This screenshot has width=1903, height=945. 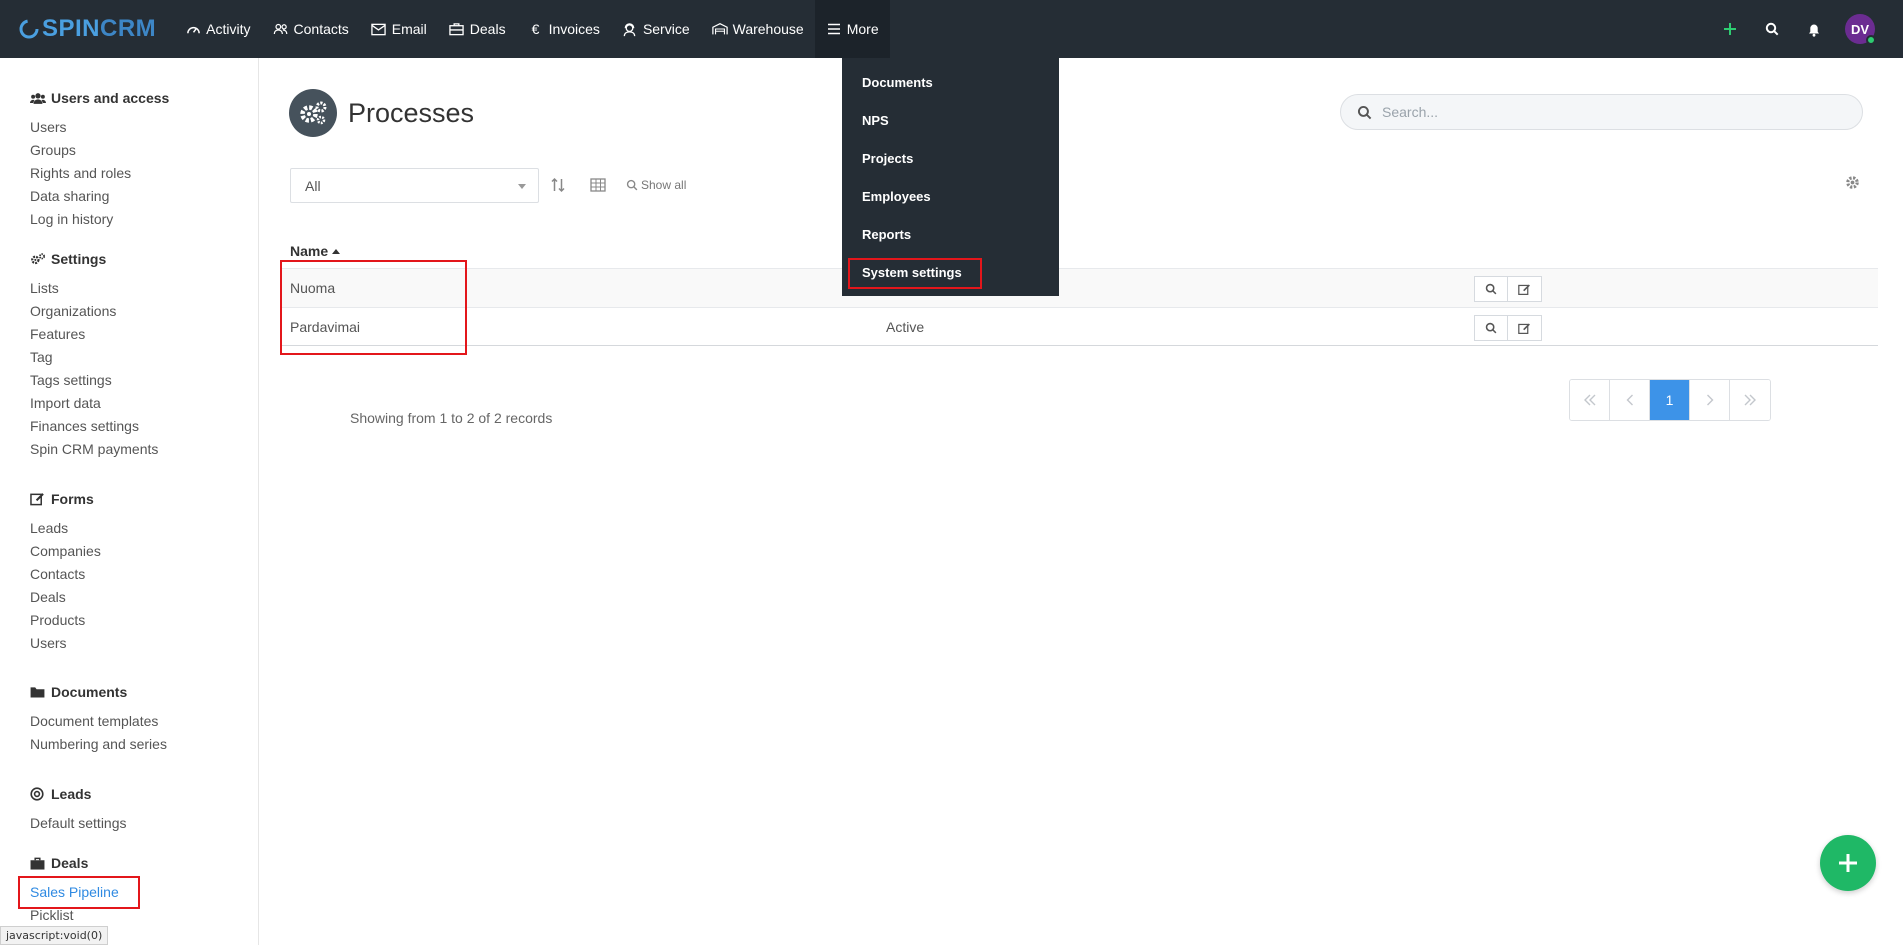 What do you see at coordinates (193, 29) in the screenshot?
I see `gauge-icon` at bounding box center [193, 29].